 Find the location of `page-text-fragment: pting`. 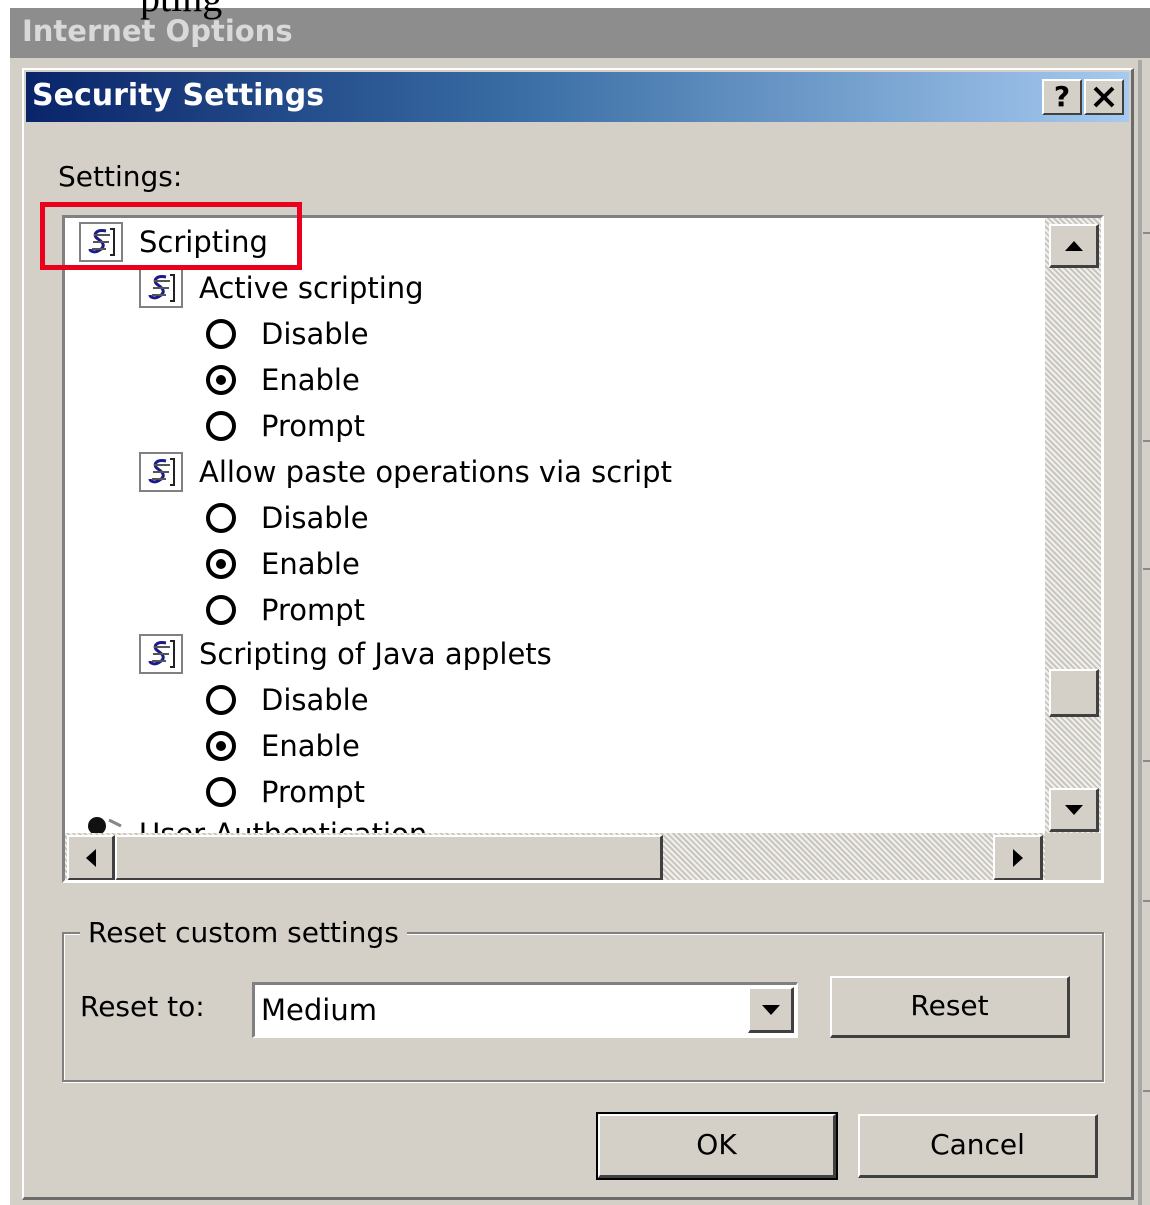

page-text-fragment: pting is located at coordinates (181, 9).